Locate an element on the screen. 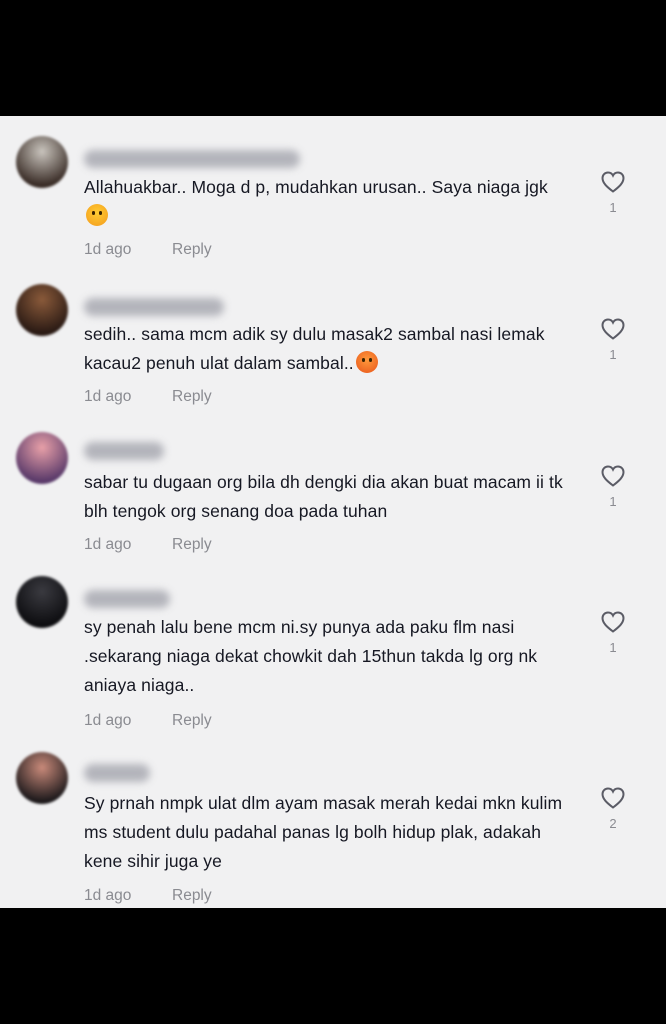 This screenshot has height=1024, width=666. crying-face-emoji is located at coordinates (97, 215).